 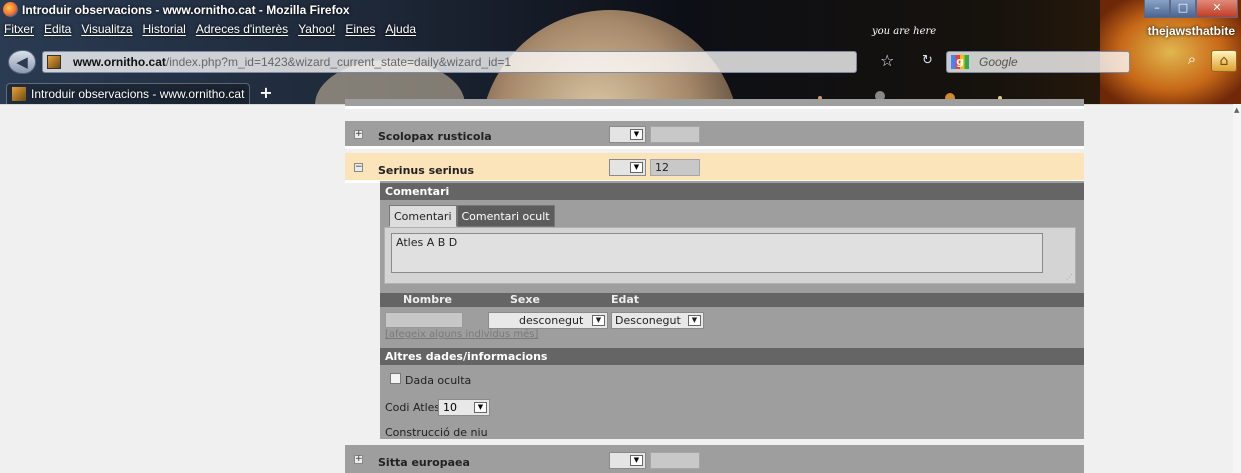 I want to click on sexe-value: desconegut, so click(x=551, y=320).